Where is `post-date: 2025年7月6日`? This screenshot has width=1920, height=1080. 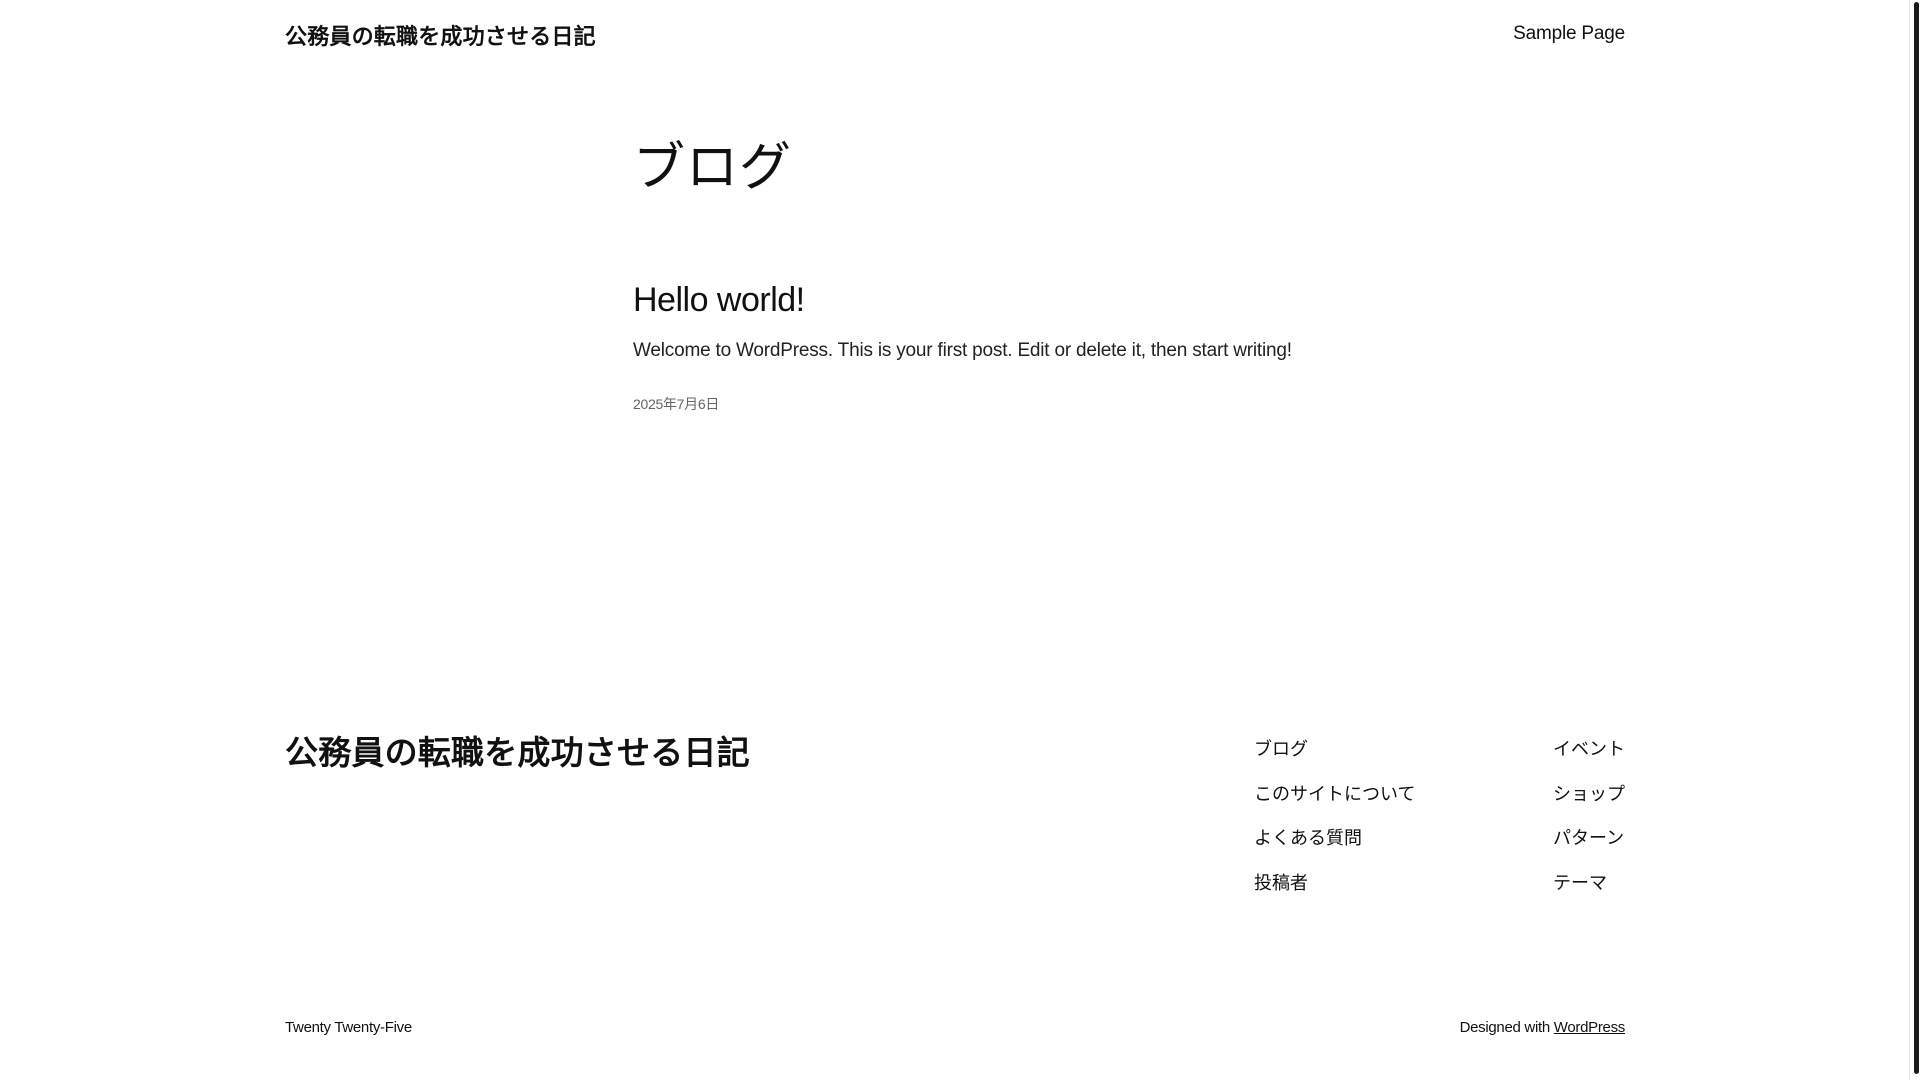
post-date: 2025年7月6日 is located at coordinates (676, 404).